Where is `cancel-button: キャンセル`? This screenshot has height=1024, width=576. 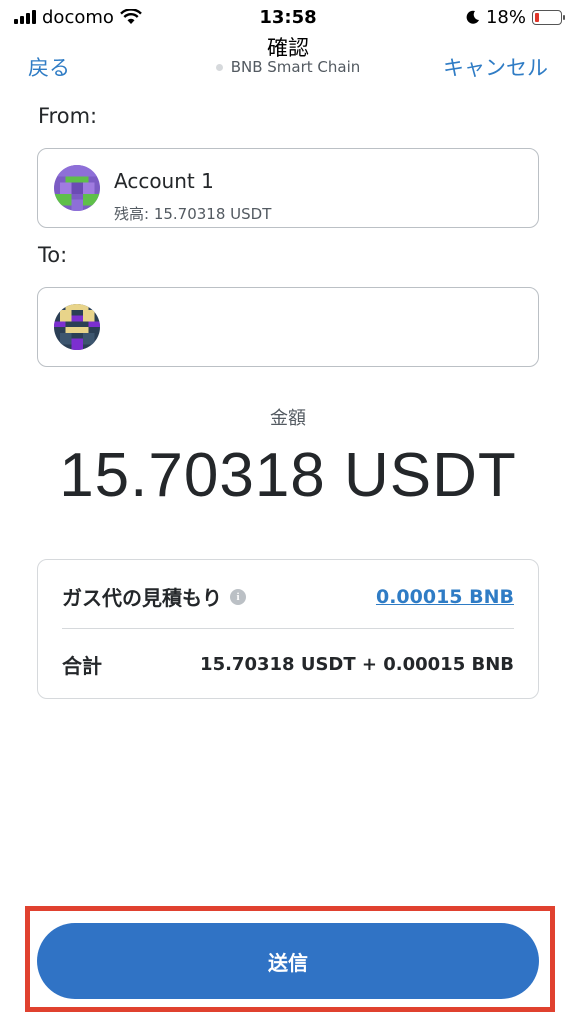
cancel-button: キャンセル is located at coordinates (495, 67).